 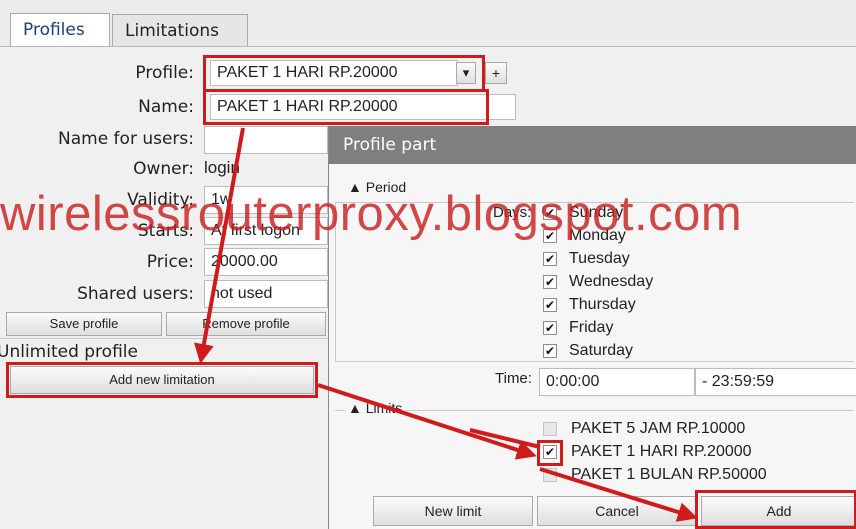 What do you see at coordinates (427, 421) in the screenshot?
I see `arrow-to-limit-checkbox` at bounding box center [427, 421].